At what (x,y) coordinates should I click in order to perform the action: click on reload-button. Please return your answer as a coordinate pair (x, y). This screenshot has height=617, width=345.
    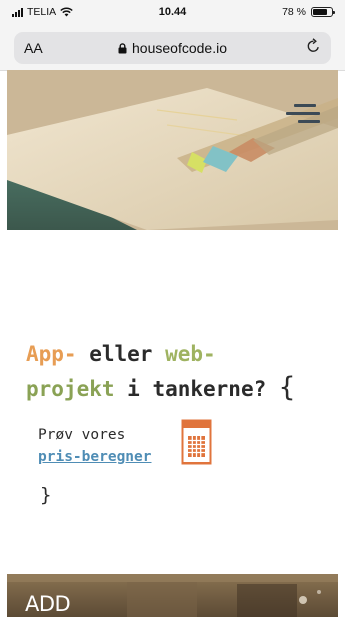
    Looking at the image, I should click on (313, 48).